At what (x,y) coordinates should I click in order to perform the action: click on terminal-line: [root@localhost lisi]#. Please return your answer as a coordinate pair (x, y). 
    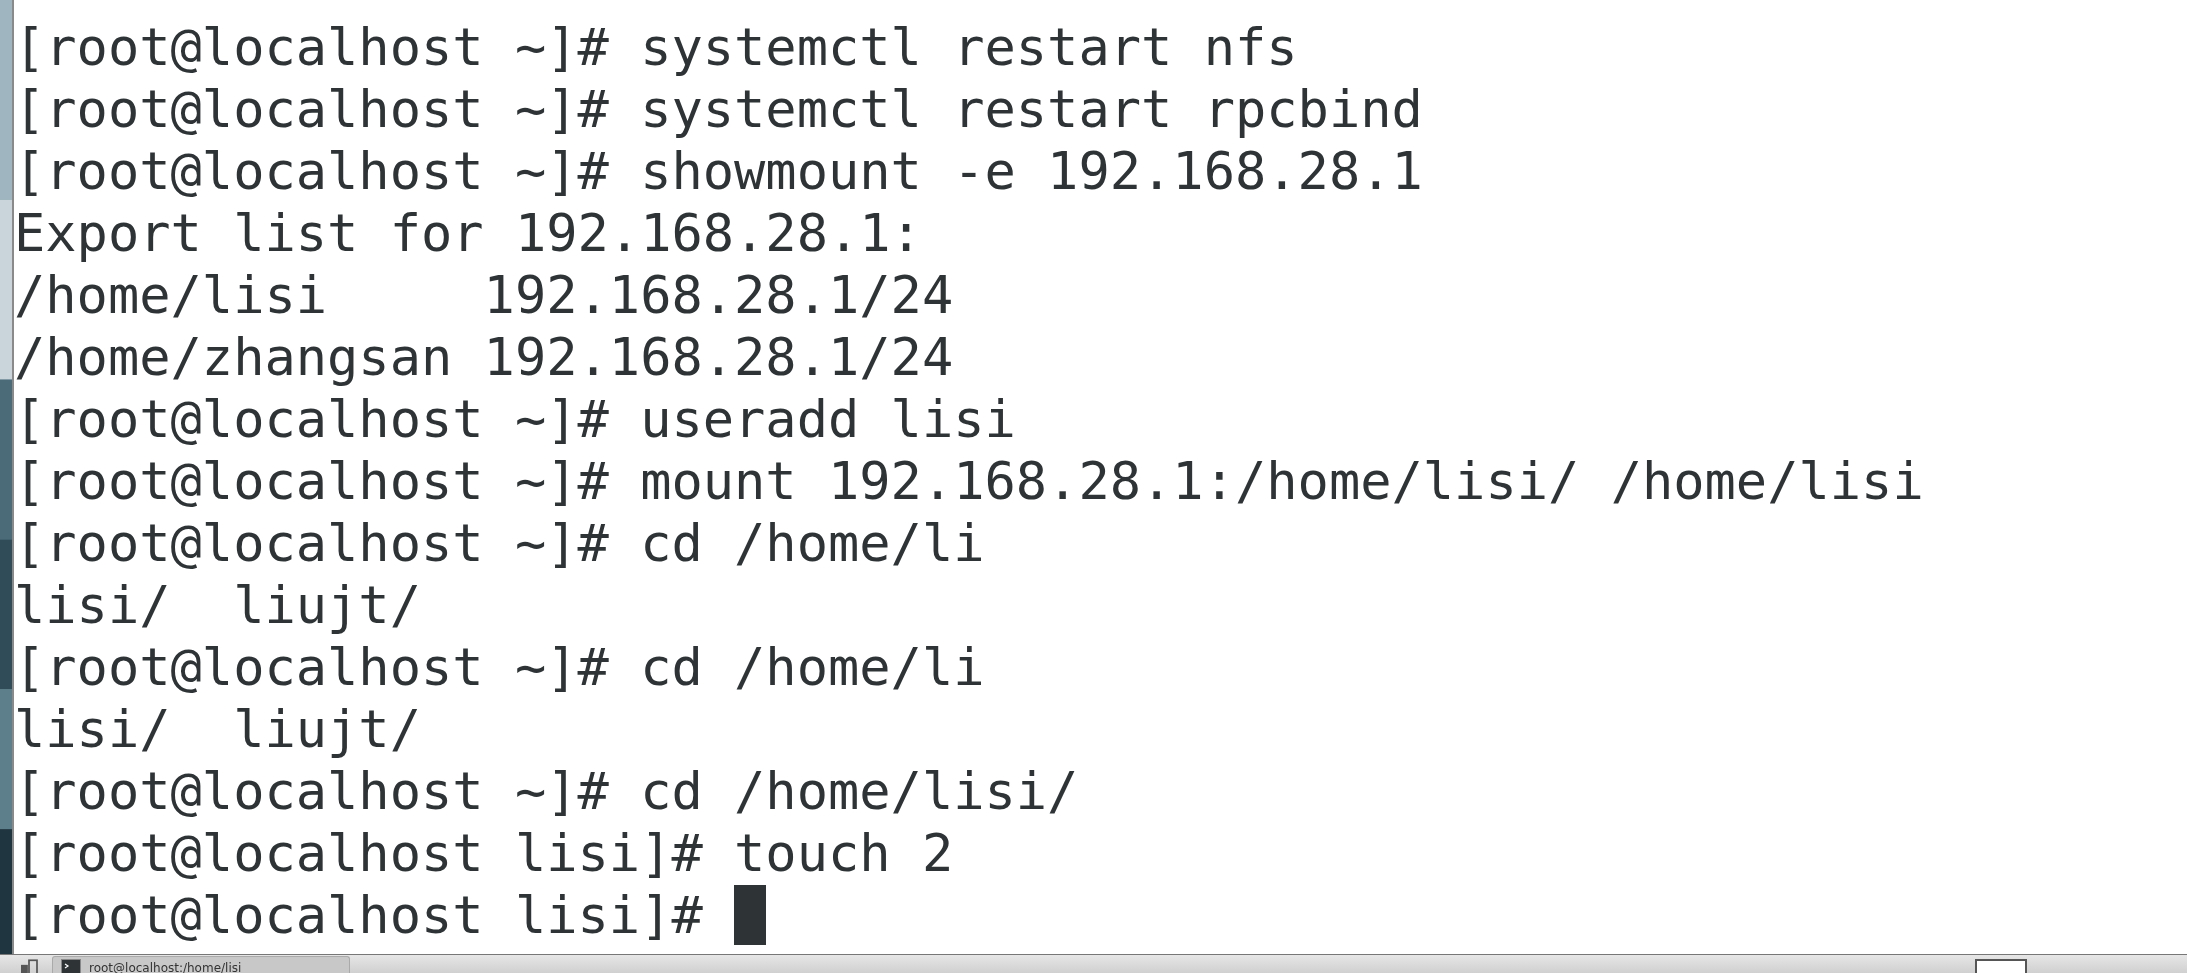
    Looking at the image, I should click on (359, 915).